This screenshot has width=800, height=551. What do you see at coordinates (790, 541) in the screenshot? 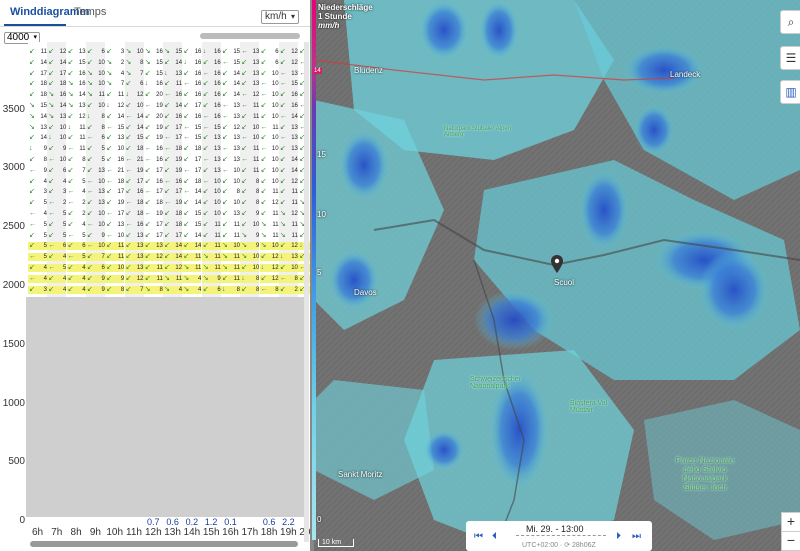
I see `zoom-out-button: −` at bounding box center [790, 541].